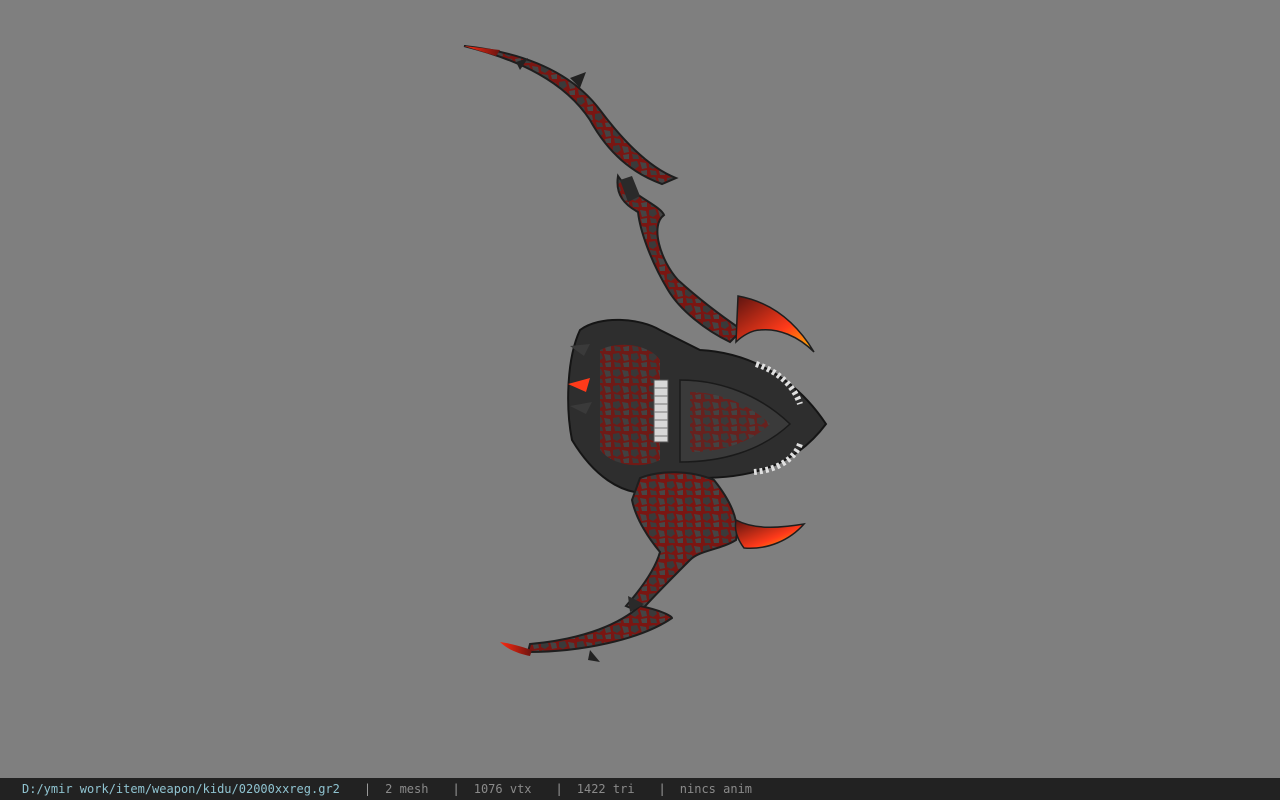  I want to click on bow-lower-limb, so click(619, 566).